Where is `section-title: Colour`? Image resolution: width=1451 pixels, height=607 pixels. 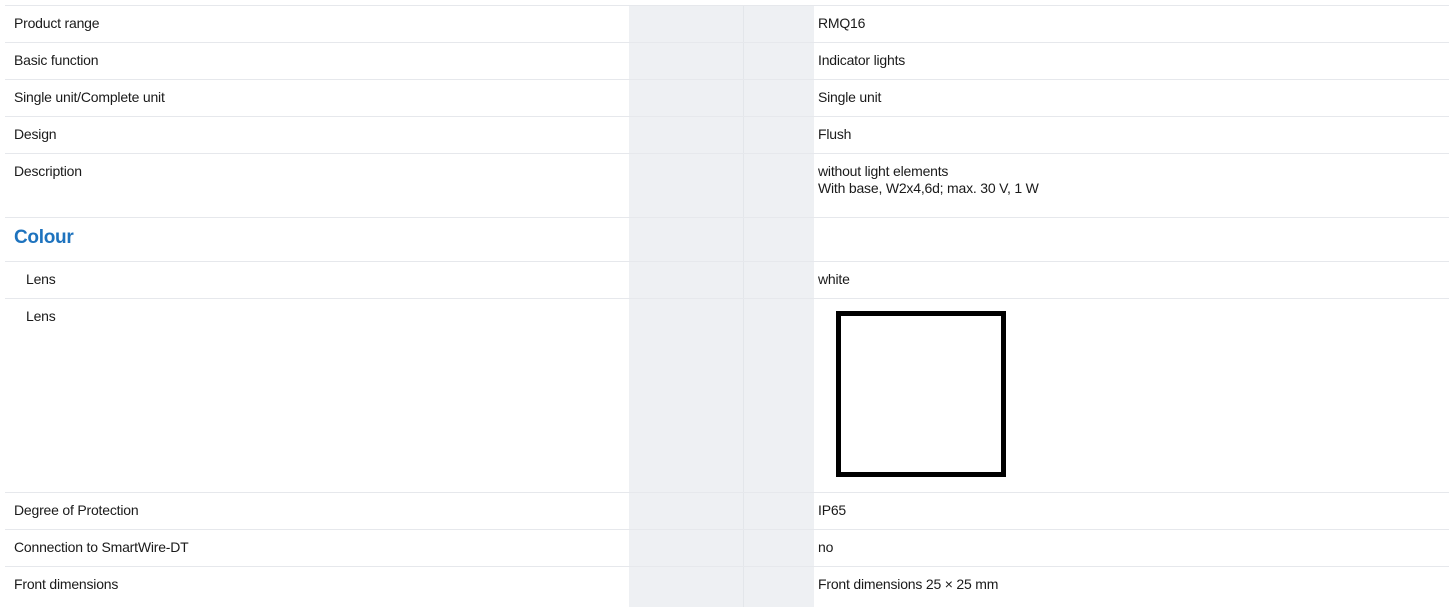 section-title: Colour is located at coordinates (44, 237).